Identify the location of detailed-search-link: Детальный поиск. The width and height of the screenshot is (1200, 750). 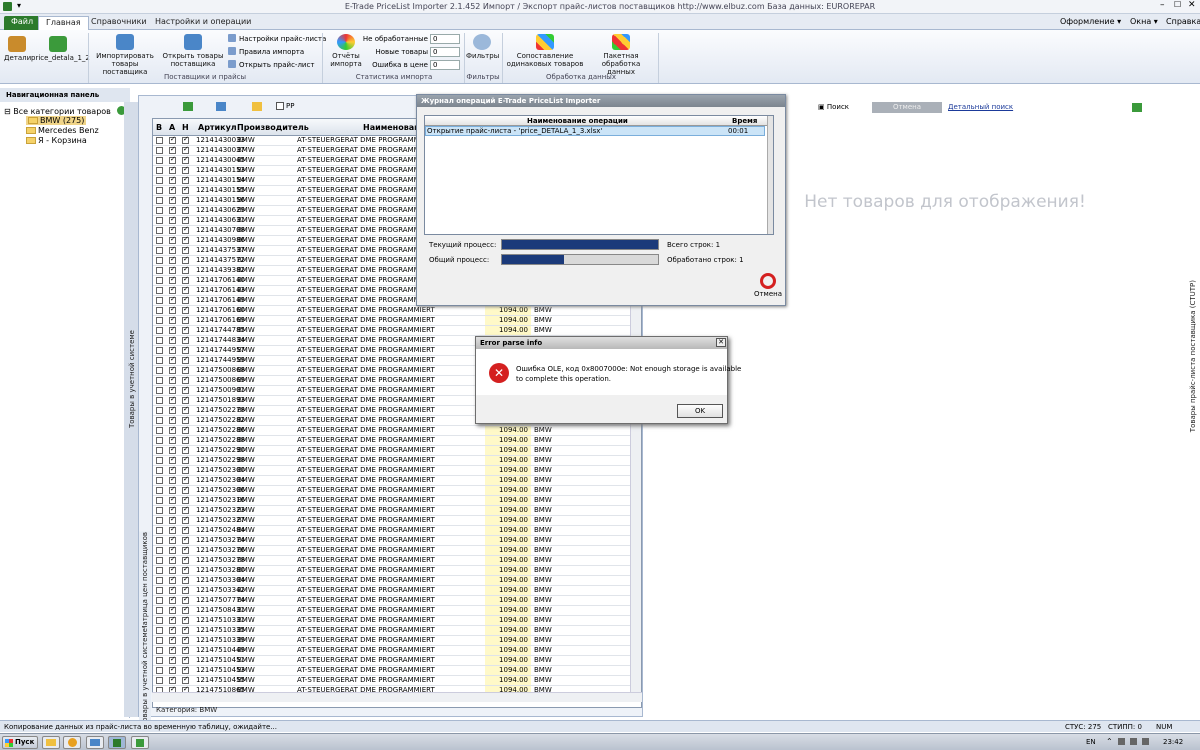
(980, 107).